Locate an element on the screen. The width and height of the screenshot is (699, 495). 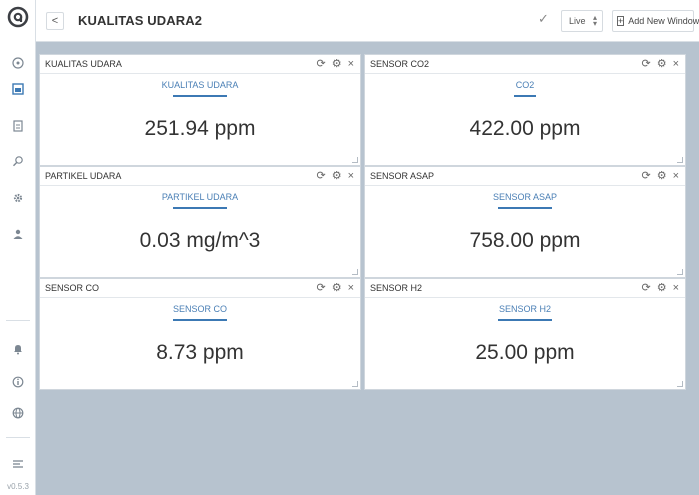
panel-header: SENSOR CO ⟳ ⚙ × is located at coordinates (200, 288).